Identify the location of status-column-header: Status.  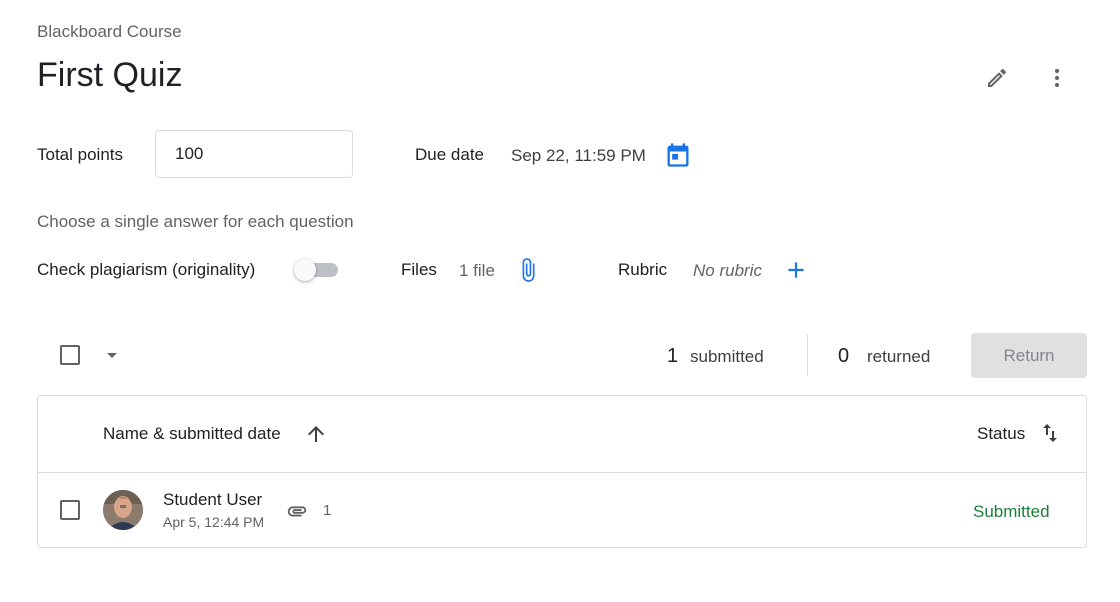
(1001, 434).